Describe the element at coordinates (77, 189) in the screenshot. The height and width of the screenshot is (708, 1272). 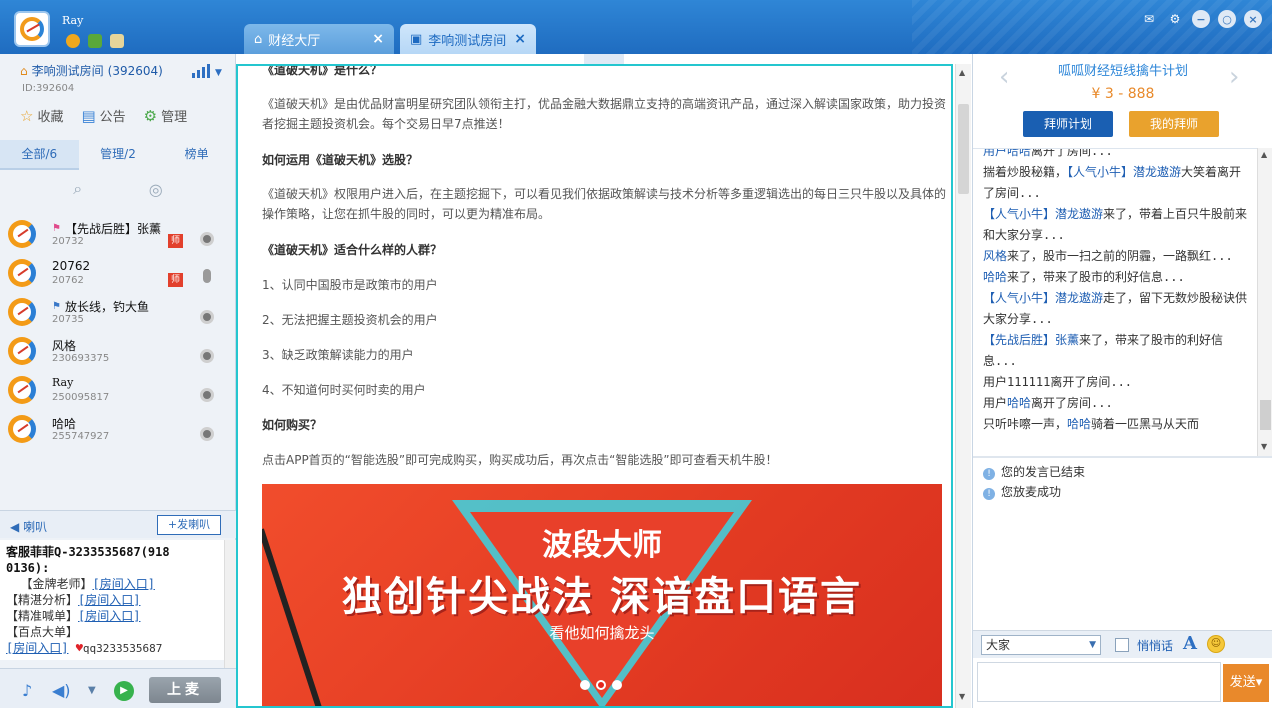
I see `search-icon: ⌕` at that location.